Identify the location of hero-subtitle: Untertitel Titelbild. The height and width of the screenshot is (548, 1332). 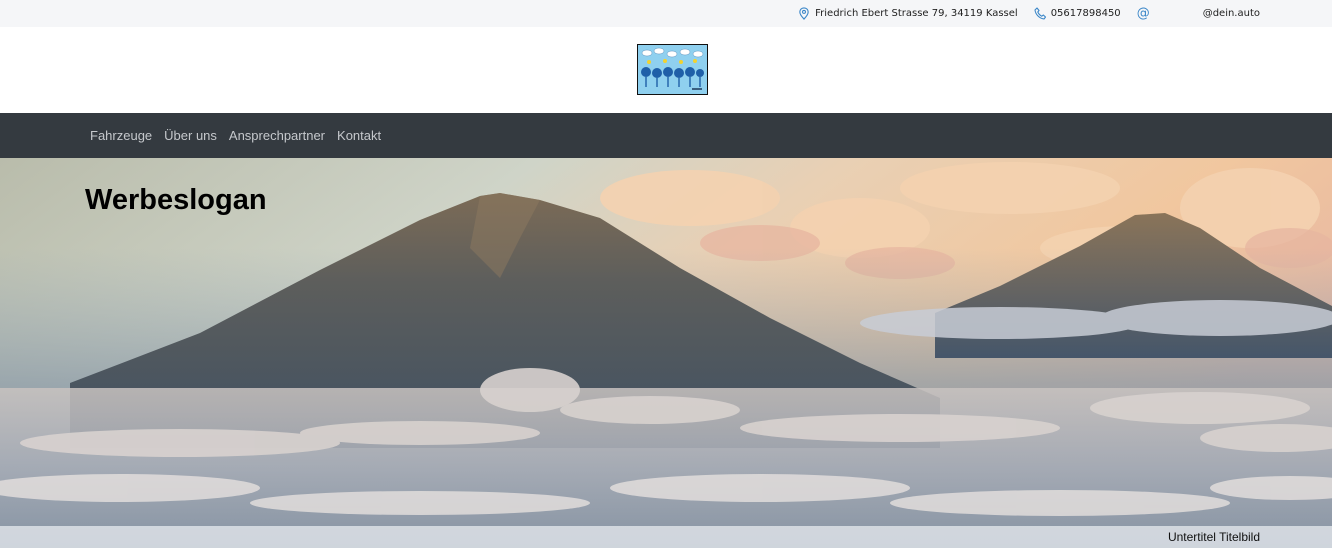
(1213, 537).